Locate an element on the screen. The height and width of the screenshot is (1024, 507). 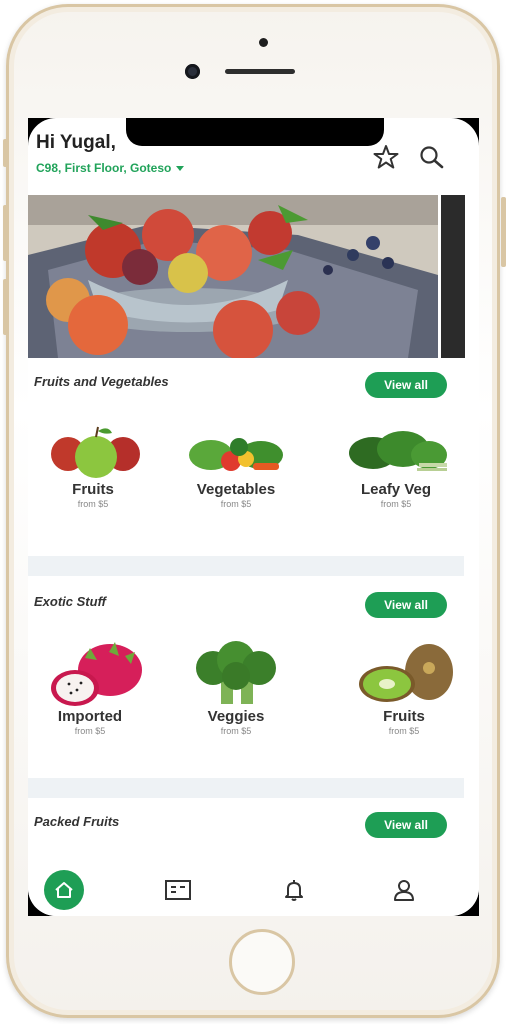
category-card-vegetables: Vegetables from $5 is located at coordinates (236, 465).